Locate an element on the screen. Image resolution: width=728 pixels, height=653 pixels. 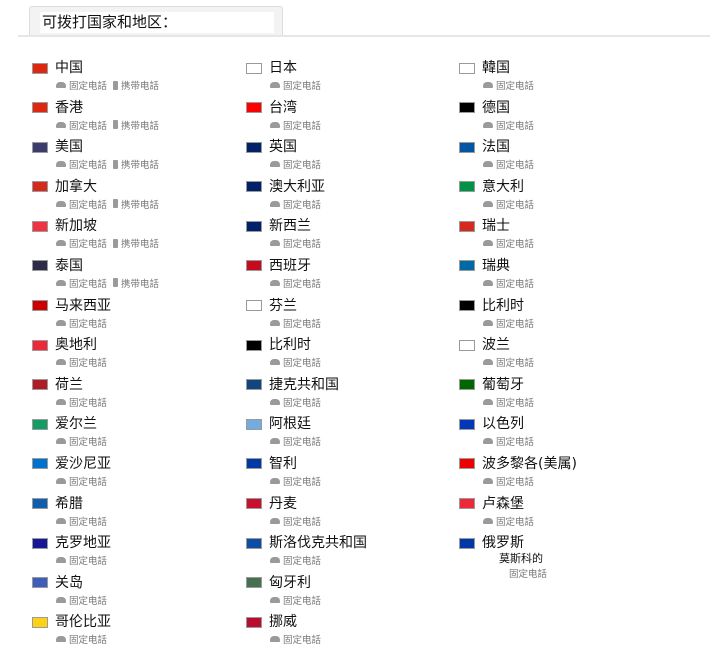
country-item: 瑞士 固定电話 is located at coordinates (569, 237).